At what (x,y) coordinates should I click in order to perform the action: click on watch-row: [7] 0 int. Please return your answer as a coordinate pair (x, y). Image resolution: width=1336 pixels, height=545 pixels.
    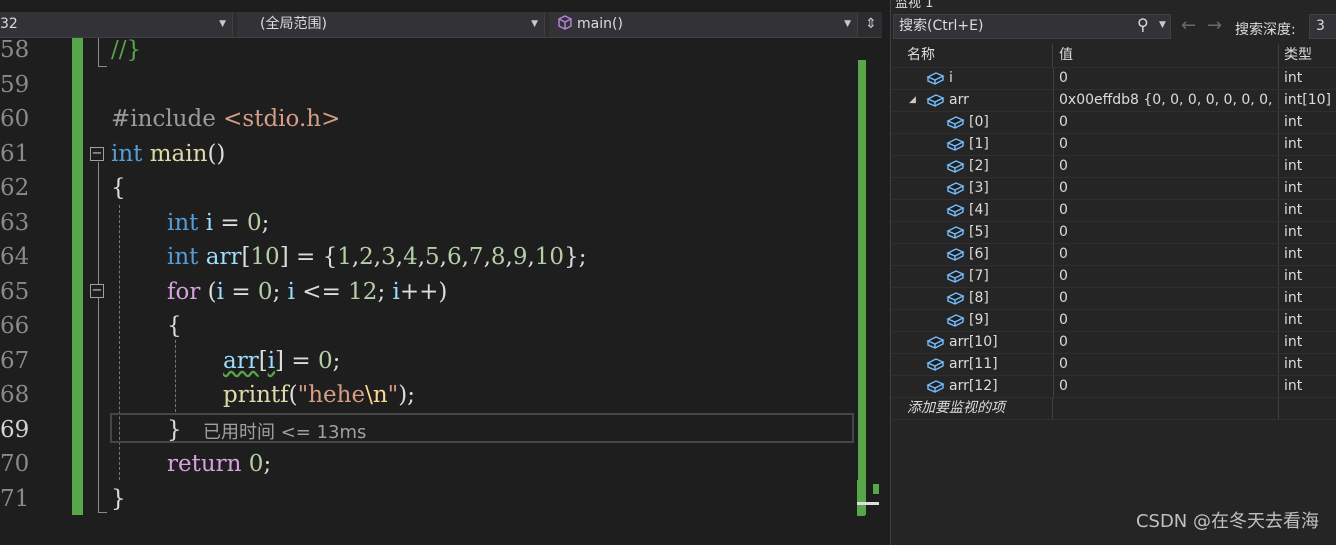
    Looking at the image, I should click on (1113, 277).